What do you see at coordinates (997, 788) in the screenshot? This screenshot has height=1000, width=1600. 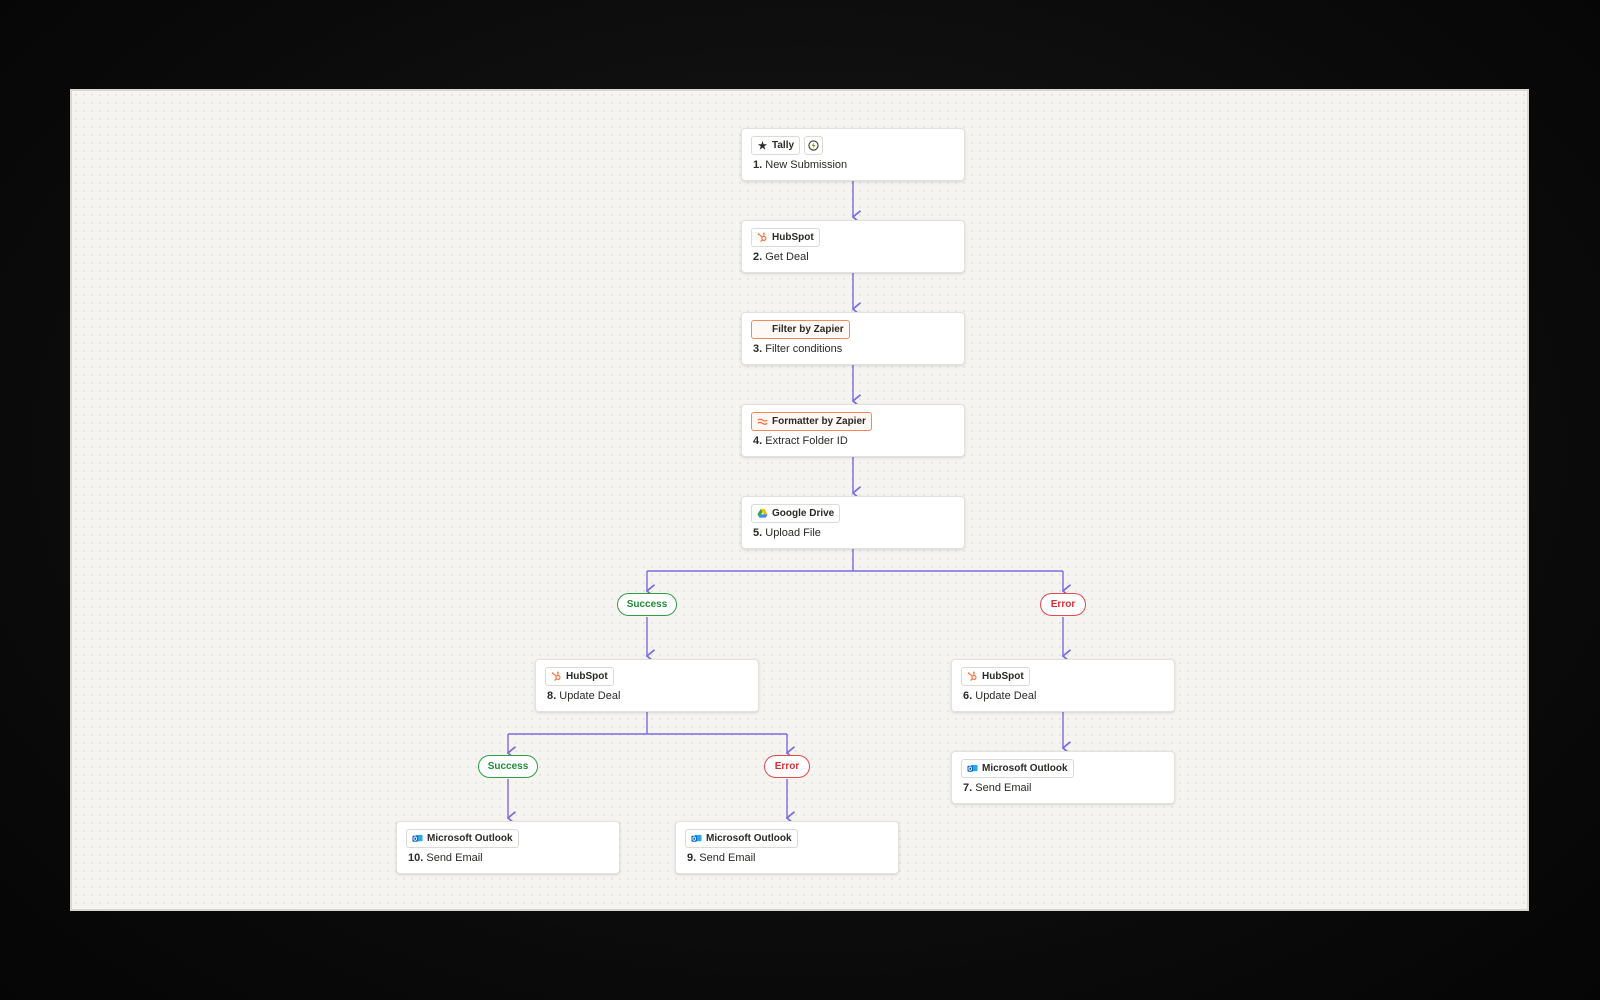 I see `step-title: 7. Send Email` at bounding box center [997, 788].